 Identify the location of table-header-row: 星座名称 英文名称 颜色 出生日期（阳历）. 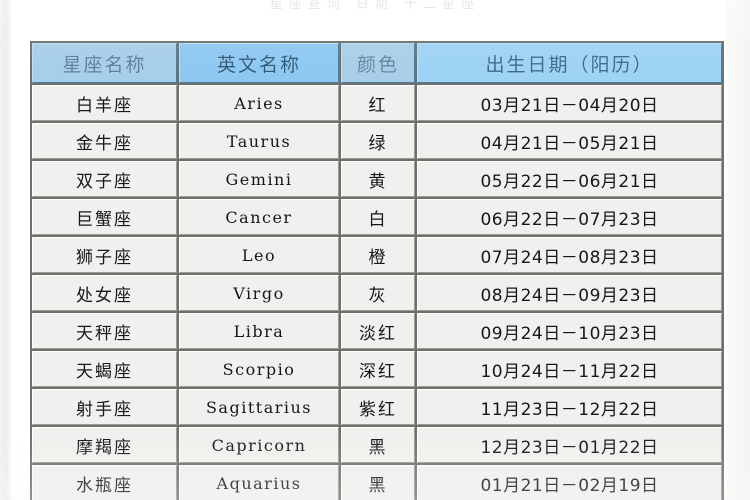
(377, 63).